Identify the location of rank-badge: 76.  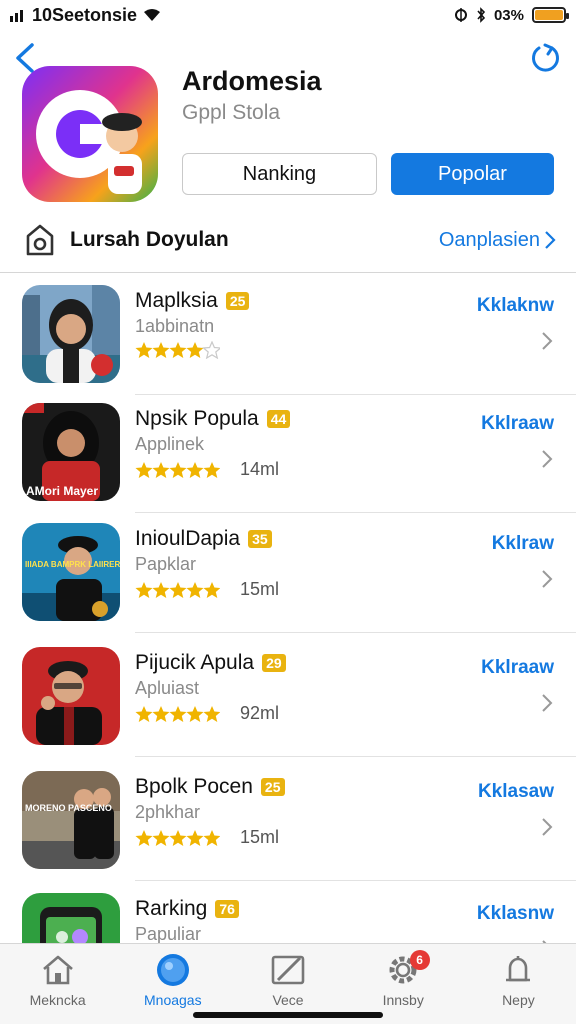
(227, 909).